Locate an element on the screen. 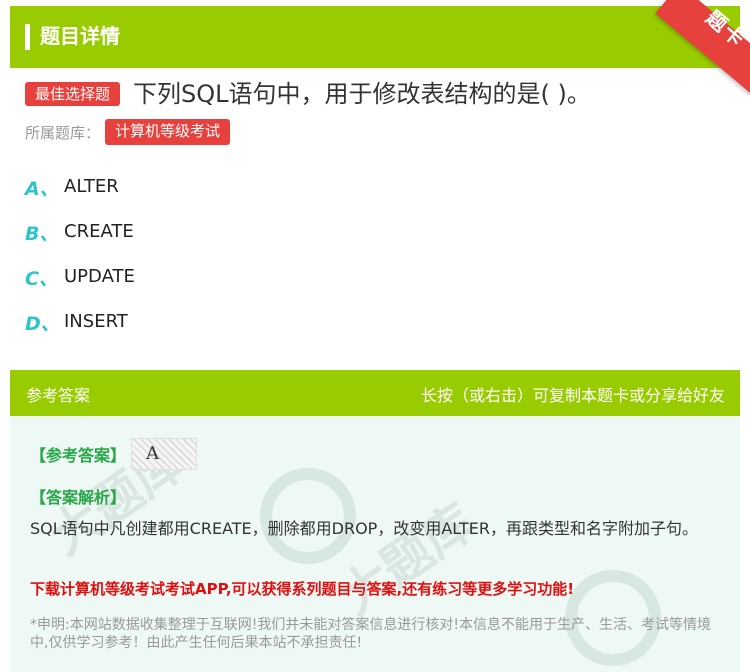  answer-header-hint: 长按（或右击）可复制本题卡或分享给好友 is located at coordinates (572, 395).